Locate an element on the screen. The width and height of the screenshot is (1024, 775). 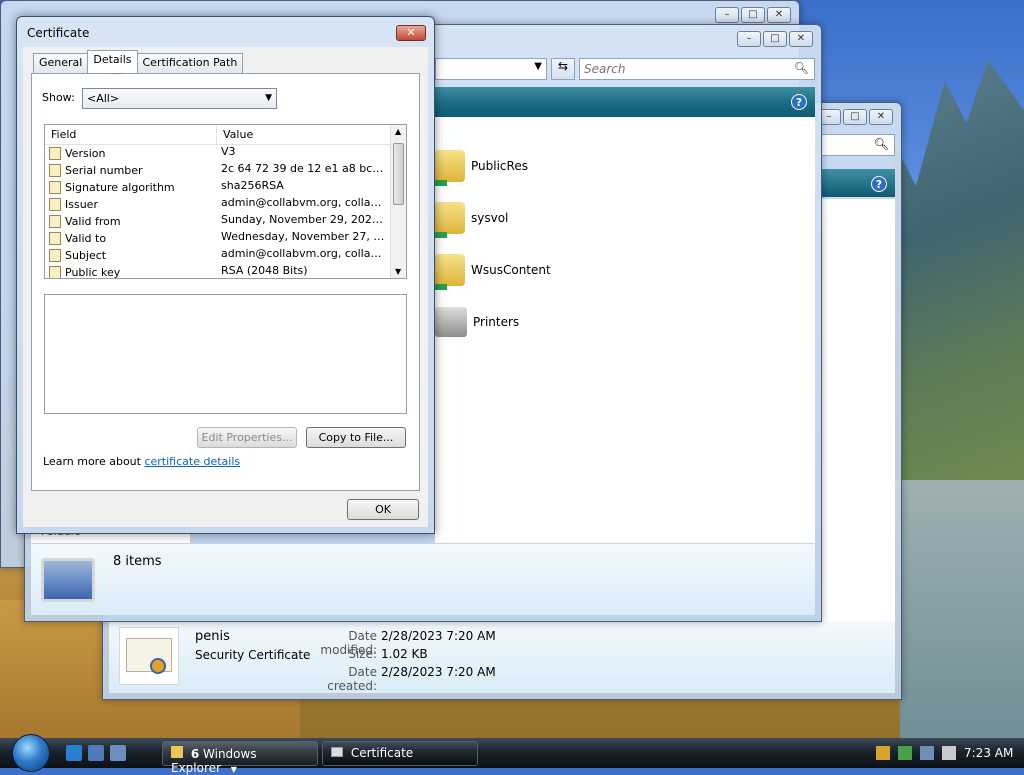
search-input: Search 🔍︎ is located at coordinates (697, 69).